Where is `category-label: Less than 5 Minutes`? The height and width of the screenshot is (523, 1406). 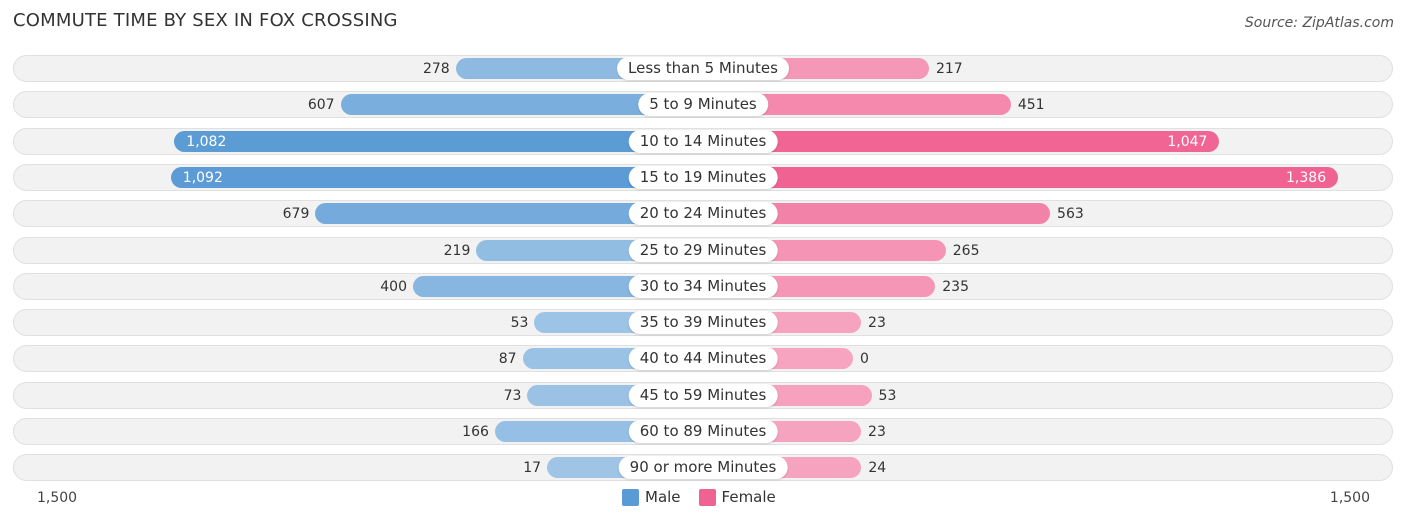 category-label: Less than 5 Minutes is located at coordinates (703, 68).